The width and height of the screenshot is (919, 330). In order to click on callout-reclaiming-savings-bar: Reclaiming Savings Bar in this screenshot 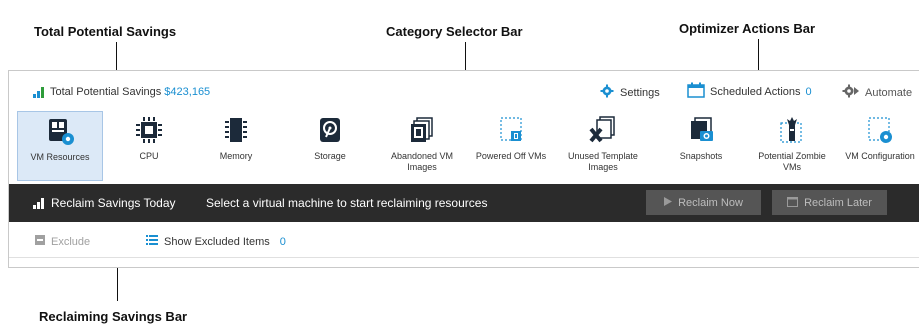, I will do `click(113, 316)`.